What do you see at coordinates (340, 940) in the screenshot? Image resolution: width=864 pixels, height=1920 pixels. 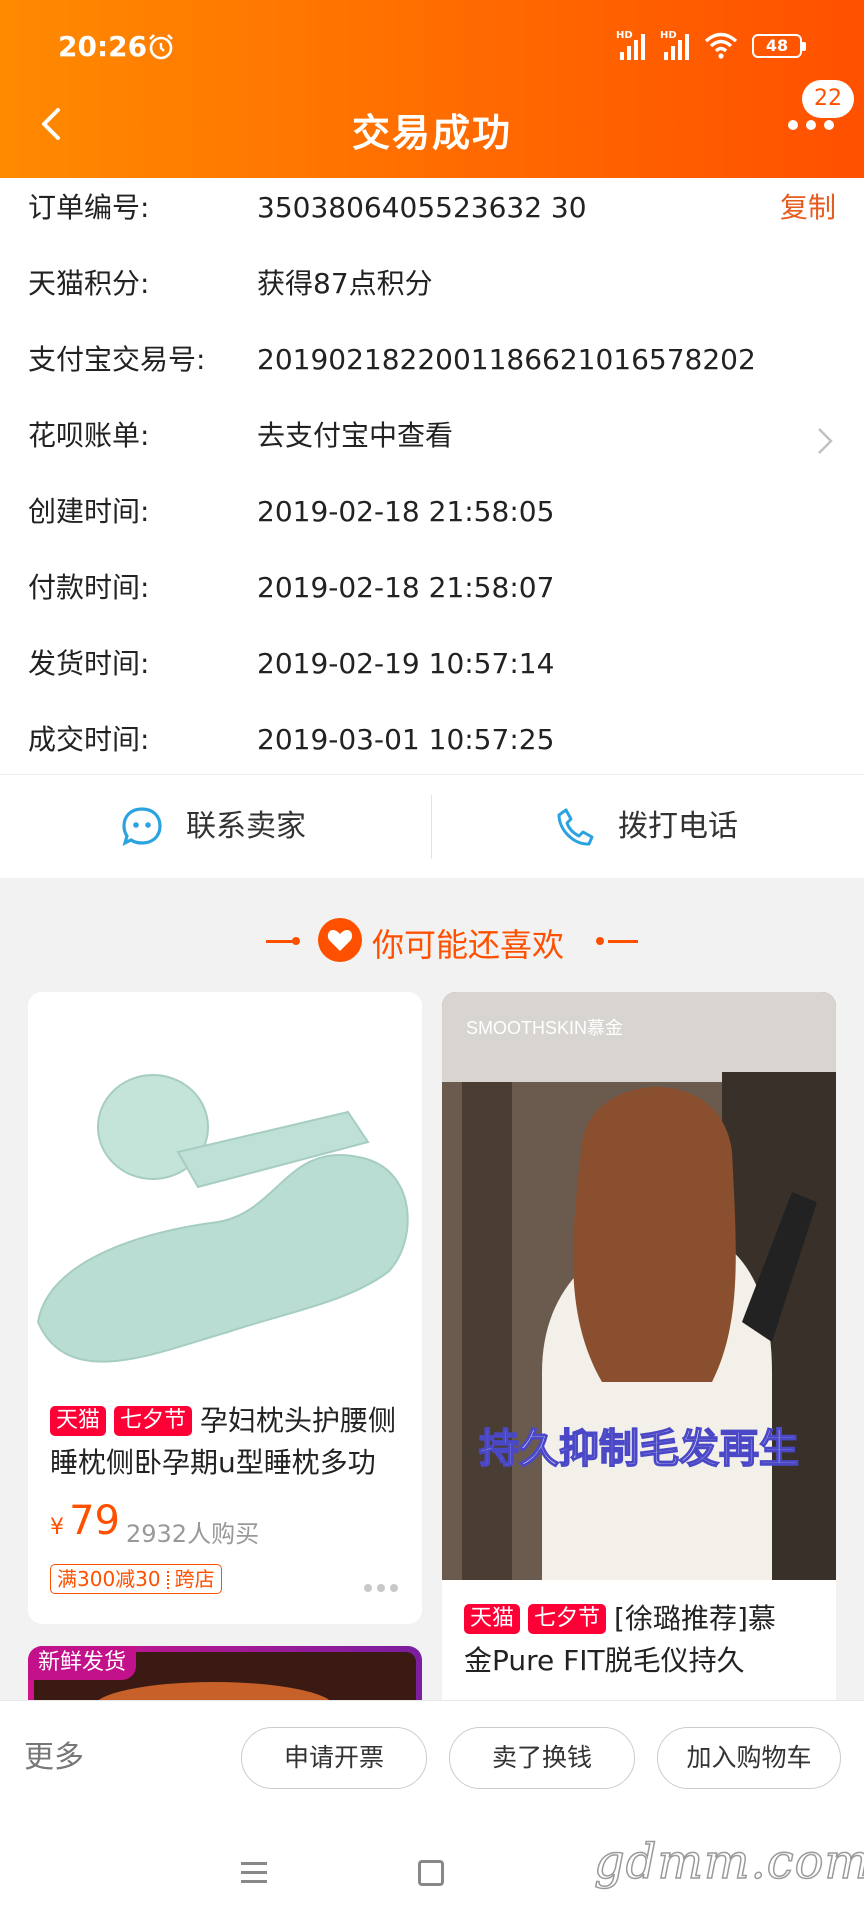 I see `heart-icon` at bounding box center [340, 940].